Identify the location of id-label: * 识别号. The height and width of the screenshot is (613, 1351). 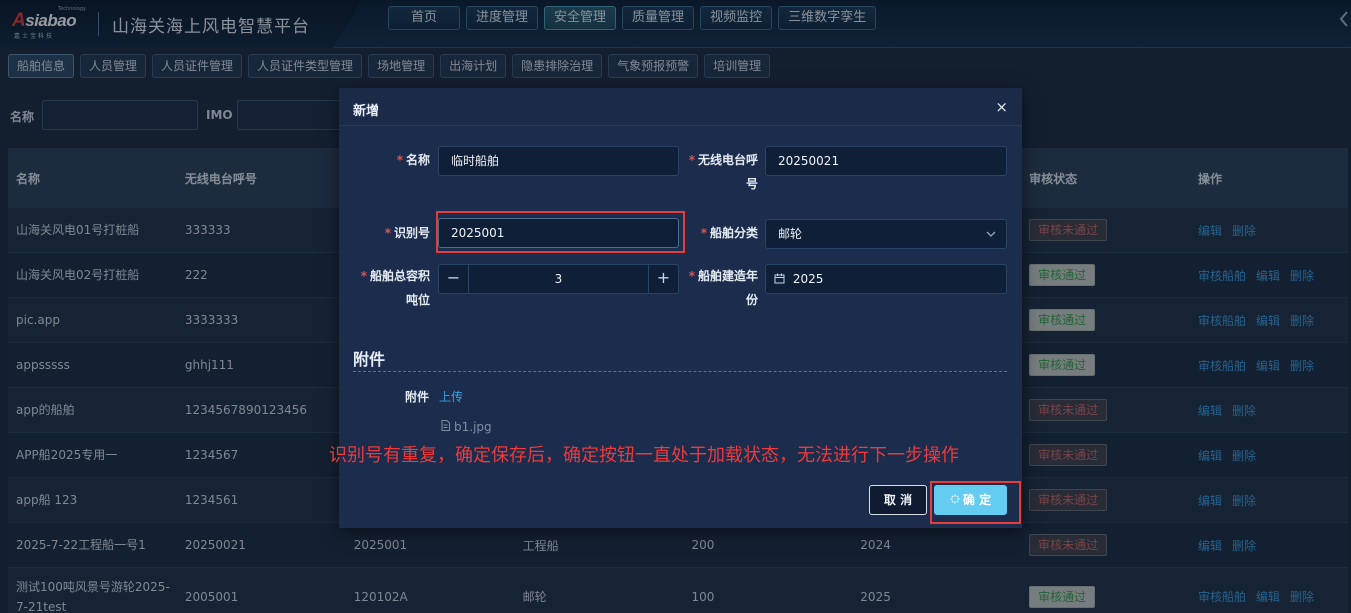
(407, 233).